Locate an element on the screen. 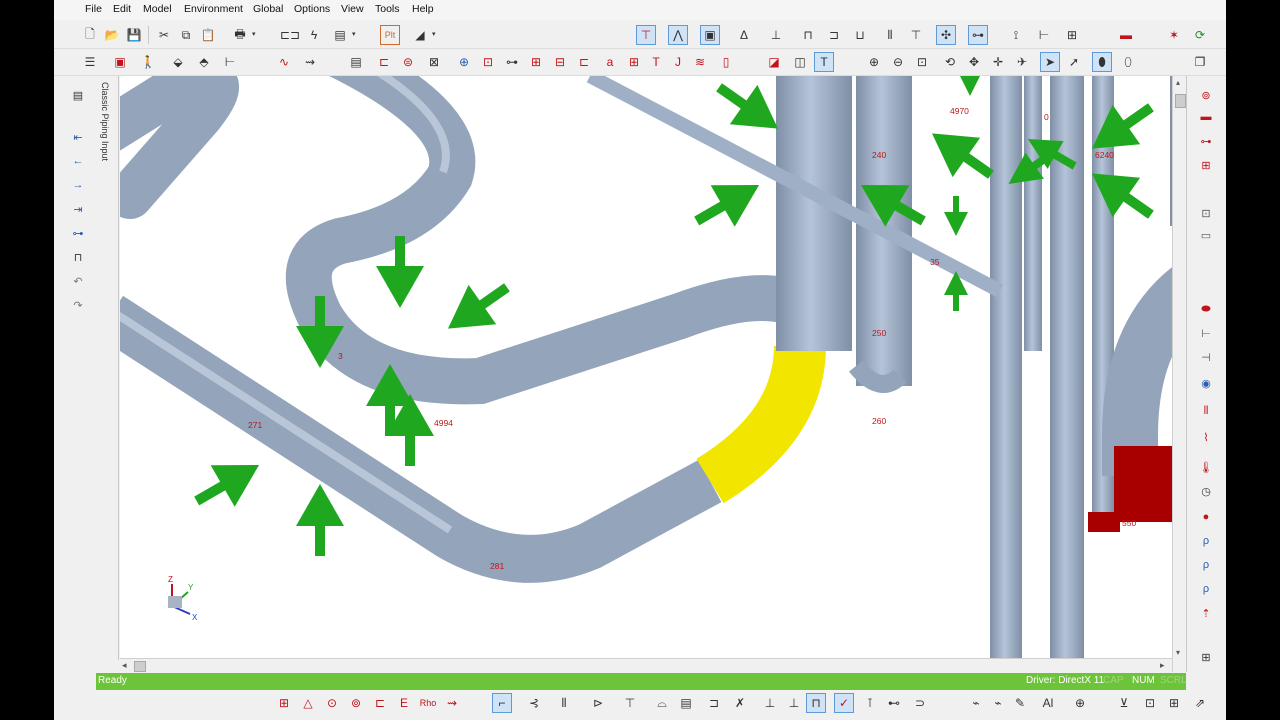  anchor-insert-icon: ✗ is located at coordinates (740, 703).